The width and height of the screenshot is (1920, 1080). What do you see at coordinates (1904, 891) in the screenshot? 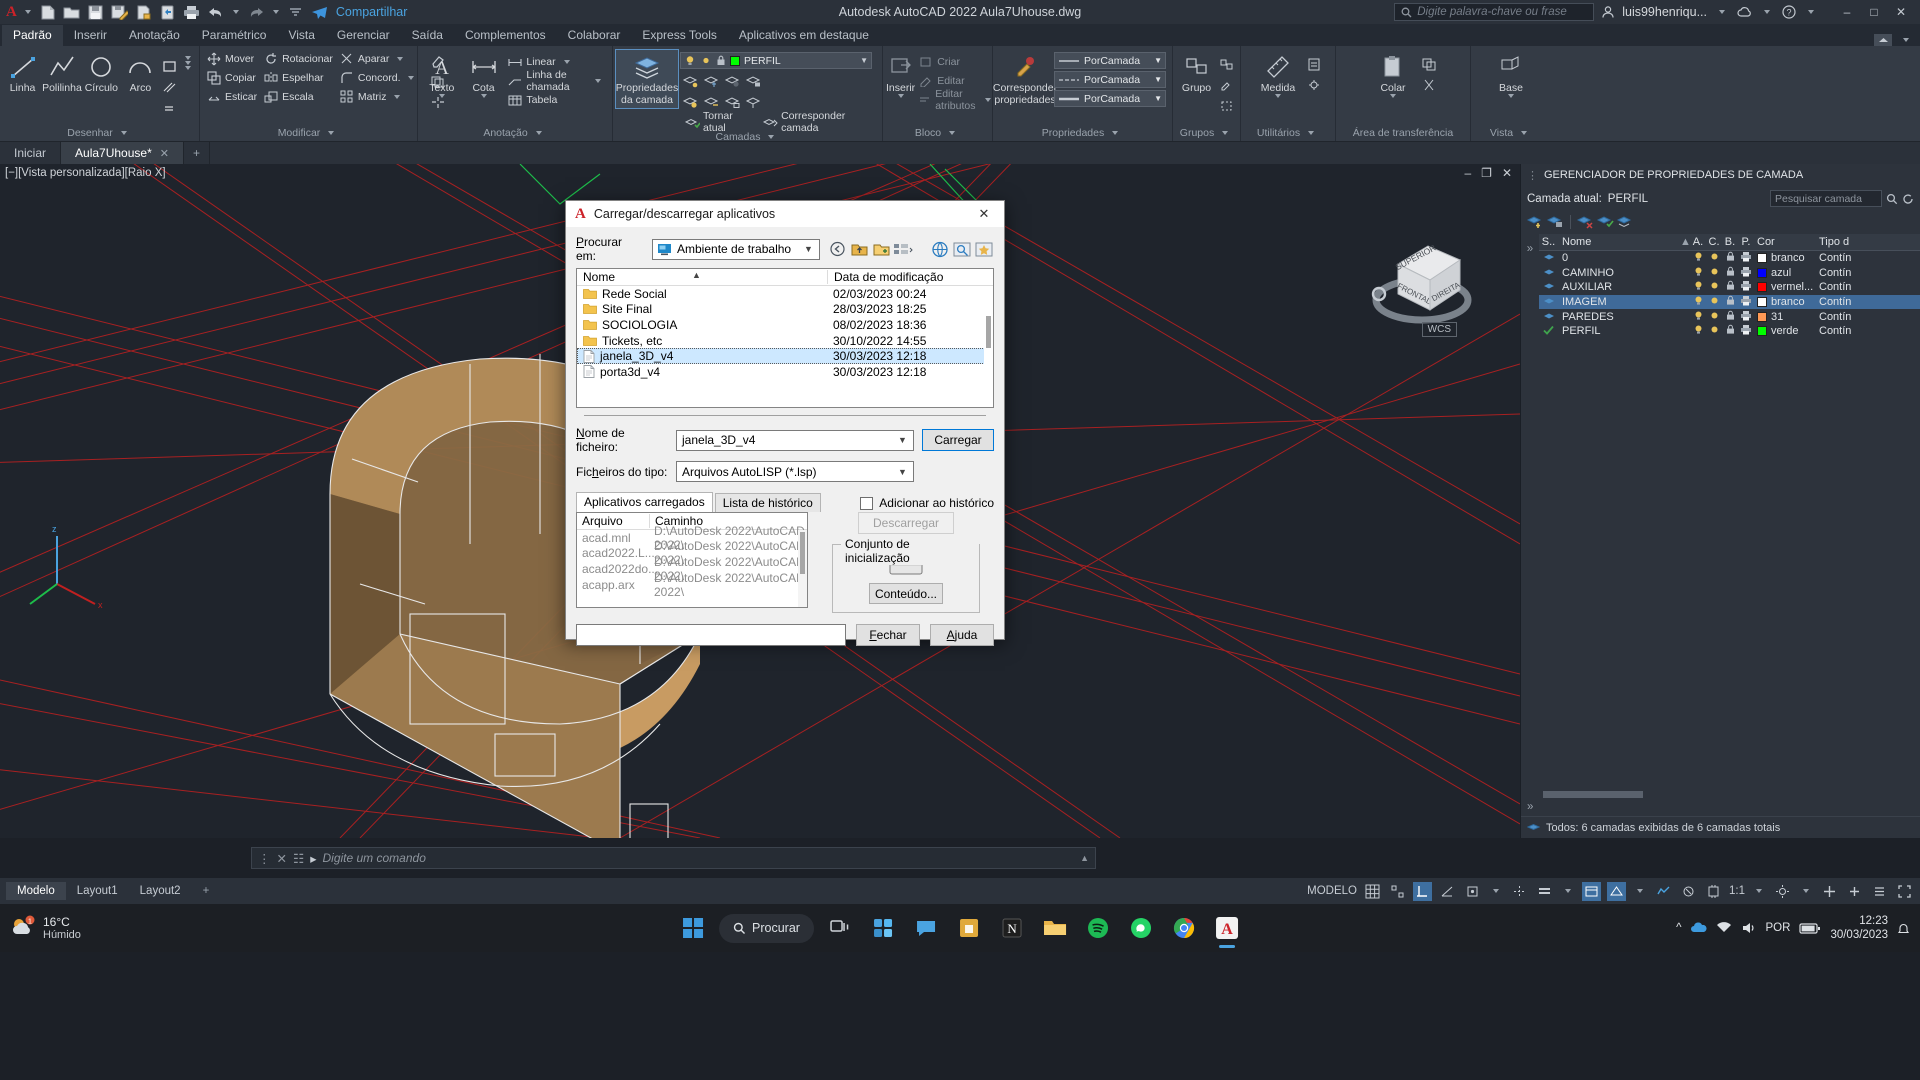
I see `fullscreen-icon` at bounding box center [1904, 891].